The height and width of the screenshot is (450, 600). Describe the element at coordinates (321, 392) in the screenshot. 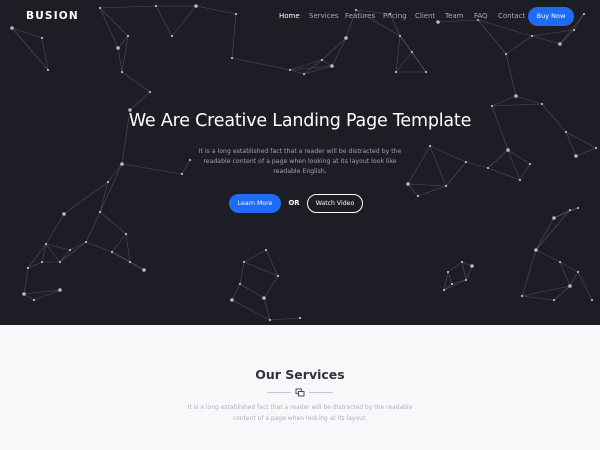

I see `divider-line-right` at that location.